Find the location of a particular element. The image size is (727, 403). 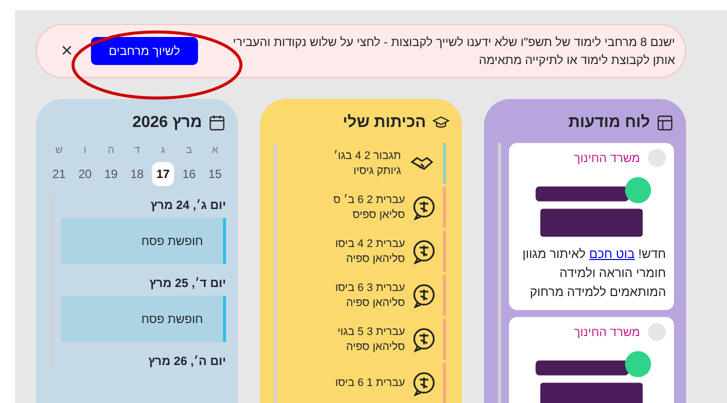

weekday-label: ש is located at coordinates (59, 151).